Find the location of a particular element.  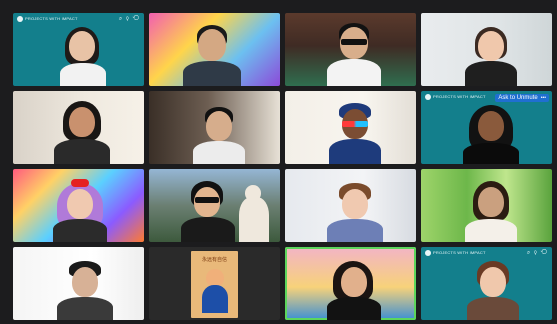

poster-text: 永远有自信 is located at coordinates (214, 260).